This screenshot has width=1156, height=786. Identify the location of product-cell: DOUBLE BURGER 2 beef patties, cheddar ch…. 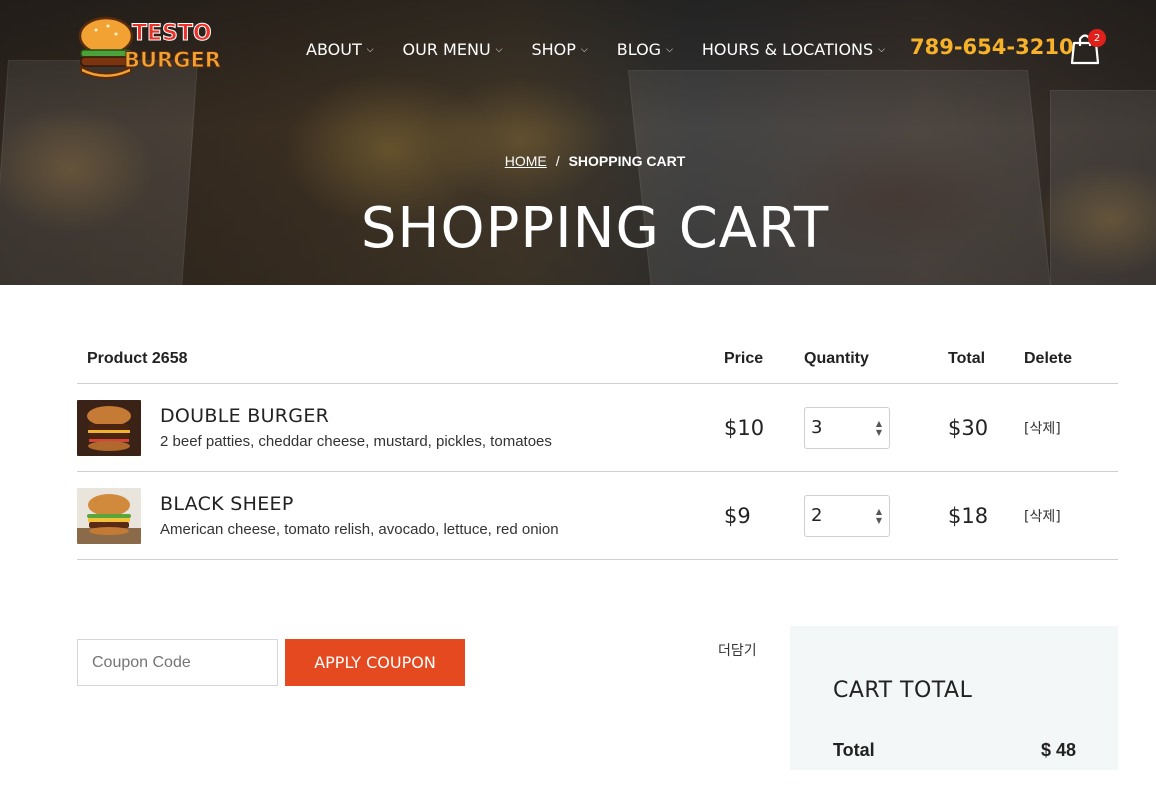
(400, 427).